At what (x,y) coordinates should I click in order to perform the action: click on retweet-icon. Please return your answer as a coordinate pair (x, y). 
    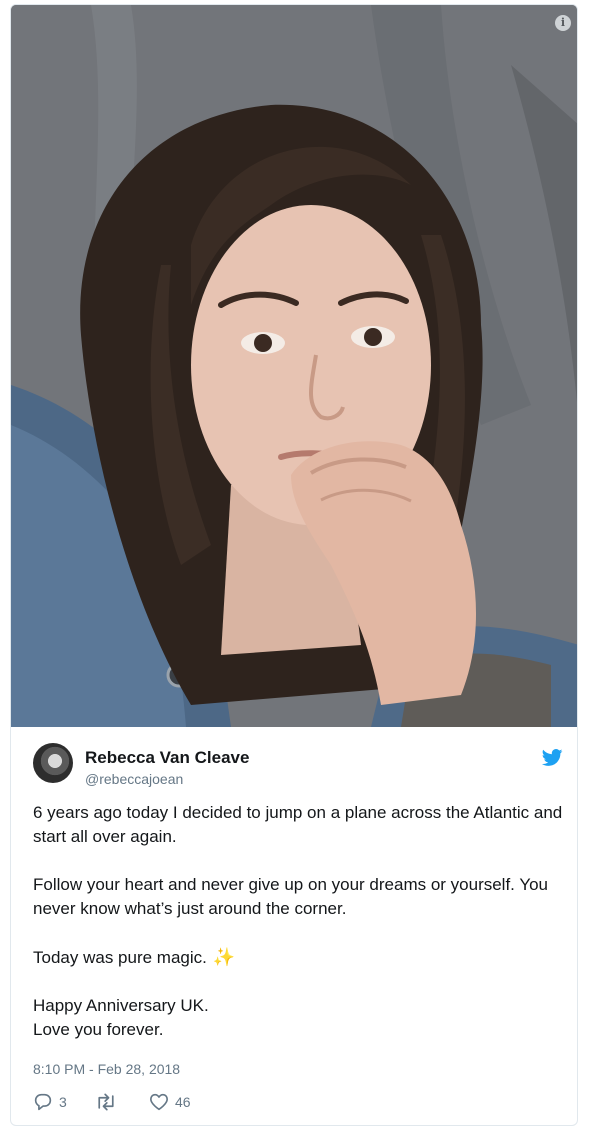
    Looking at the image, I should click on (106, 1102).